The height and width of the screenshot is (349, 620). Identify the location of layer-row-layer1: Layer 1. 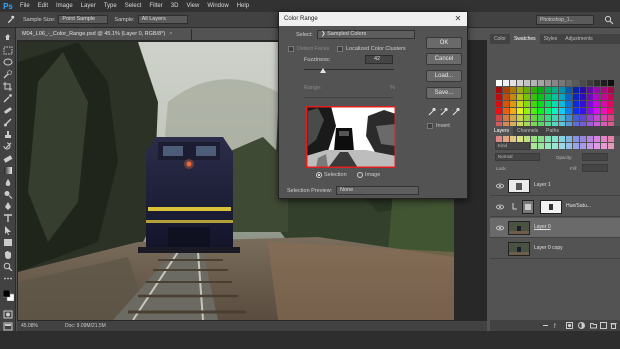
(555, 186).